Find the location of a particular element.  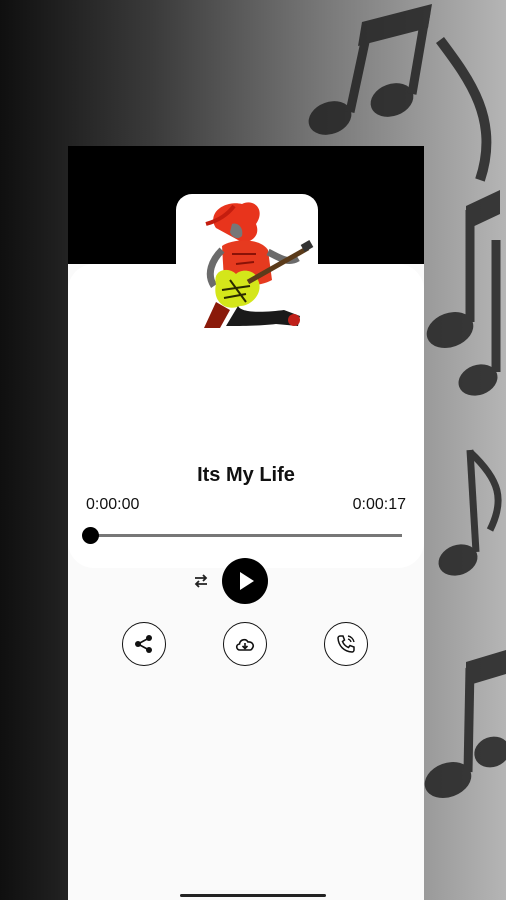

share-icon is located at coordinates (143, 644).